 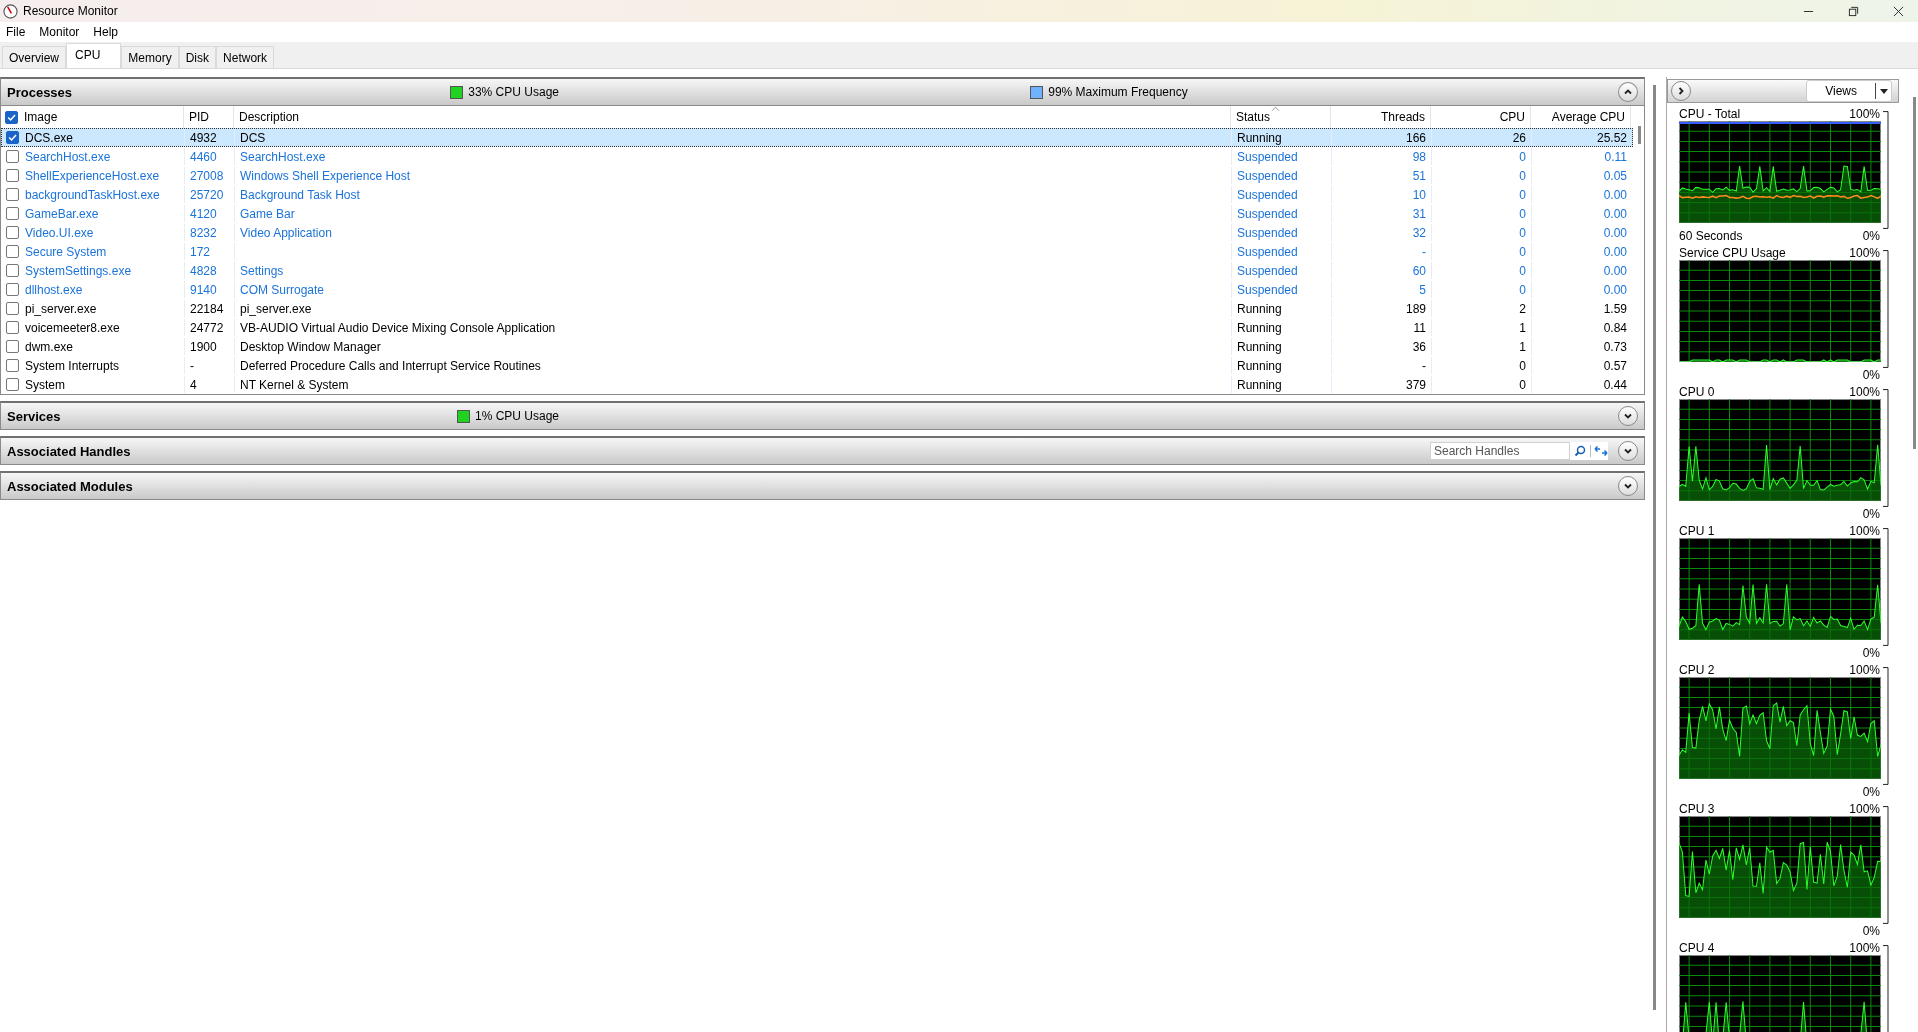 I want to click on table-cell: DCS, so click(x=253, y=137).